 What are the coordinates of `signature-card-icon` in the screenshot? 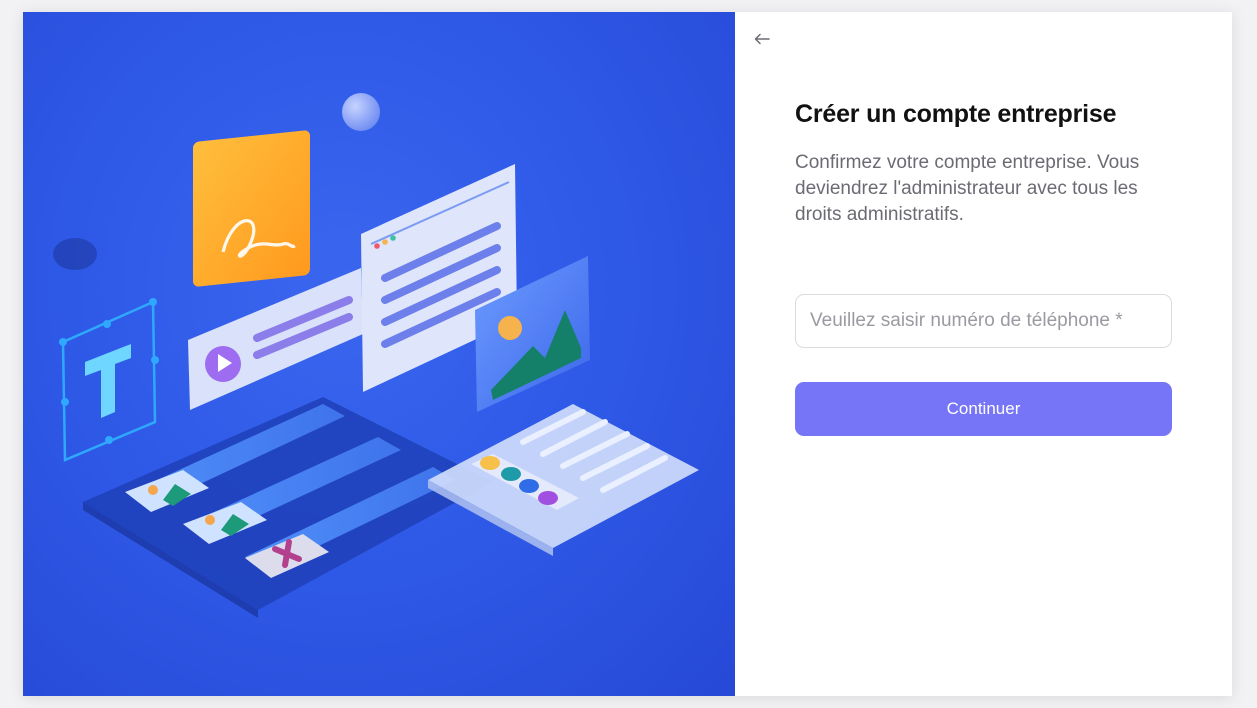 It's located at (251, 208).